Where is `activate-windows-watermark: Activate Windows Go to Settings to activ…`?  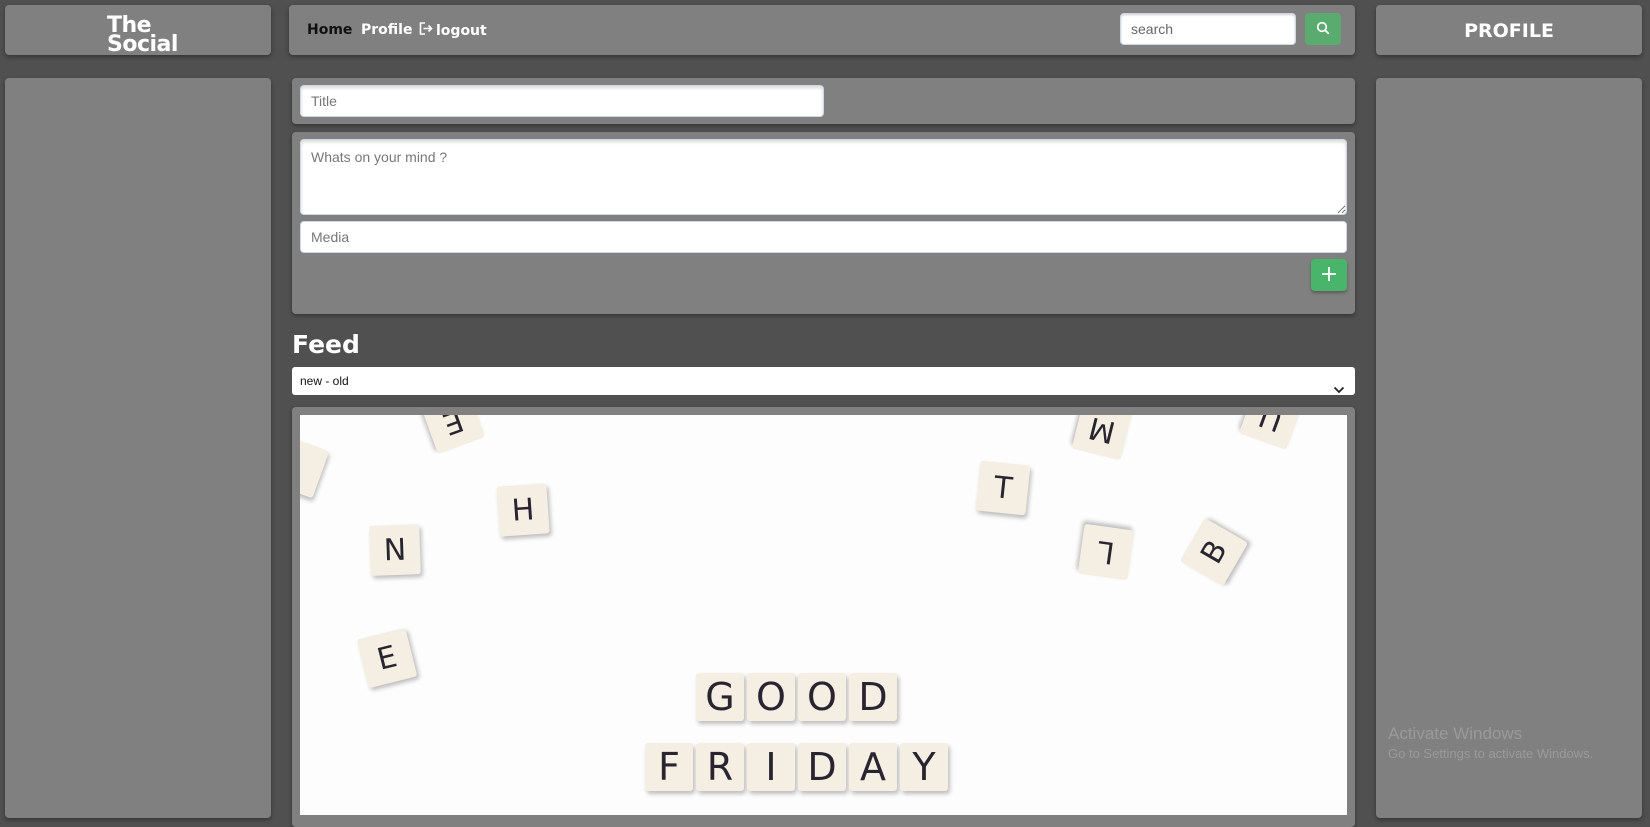 activate-windows-watermark: Activate Windows Go to Settings to activ… is located at coordinates (1490, 742).